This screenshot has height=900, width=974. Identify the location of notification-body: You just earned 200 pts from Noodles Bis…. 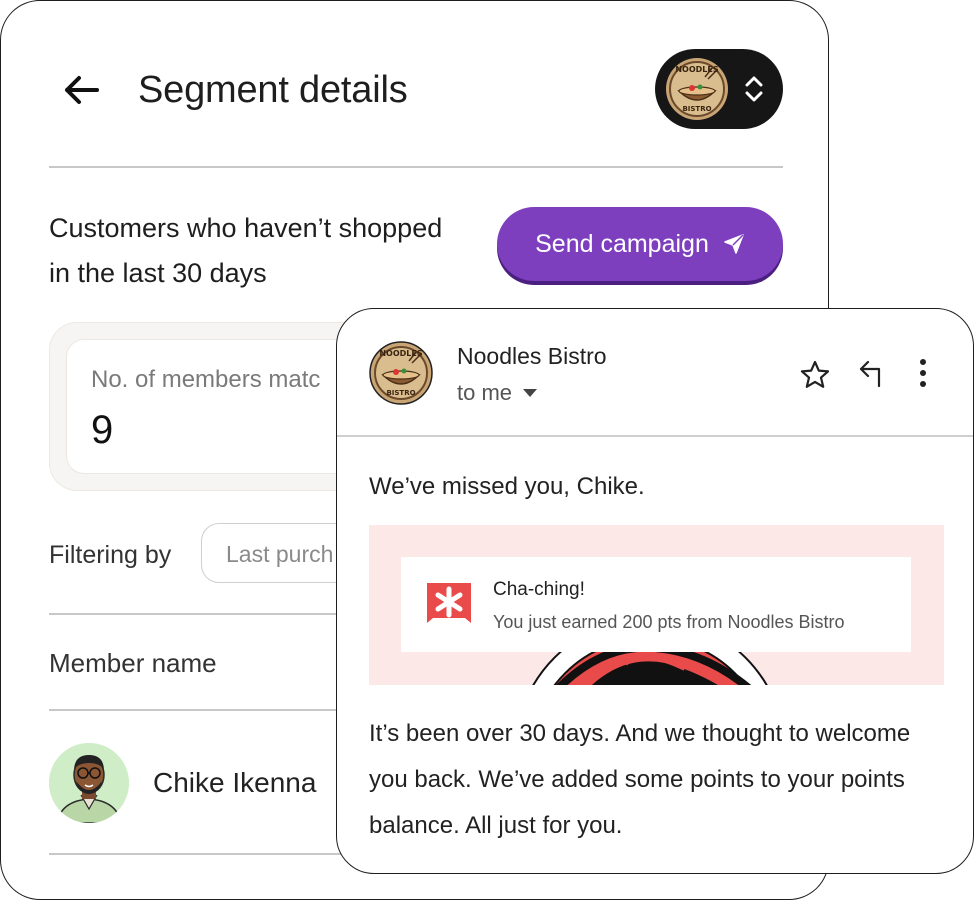
(669, 622).